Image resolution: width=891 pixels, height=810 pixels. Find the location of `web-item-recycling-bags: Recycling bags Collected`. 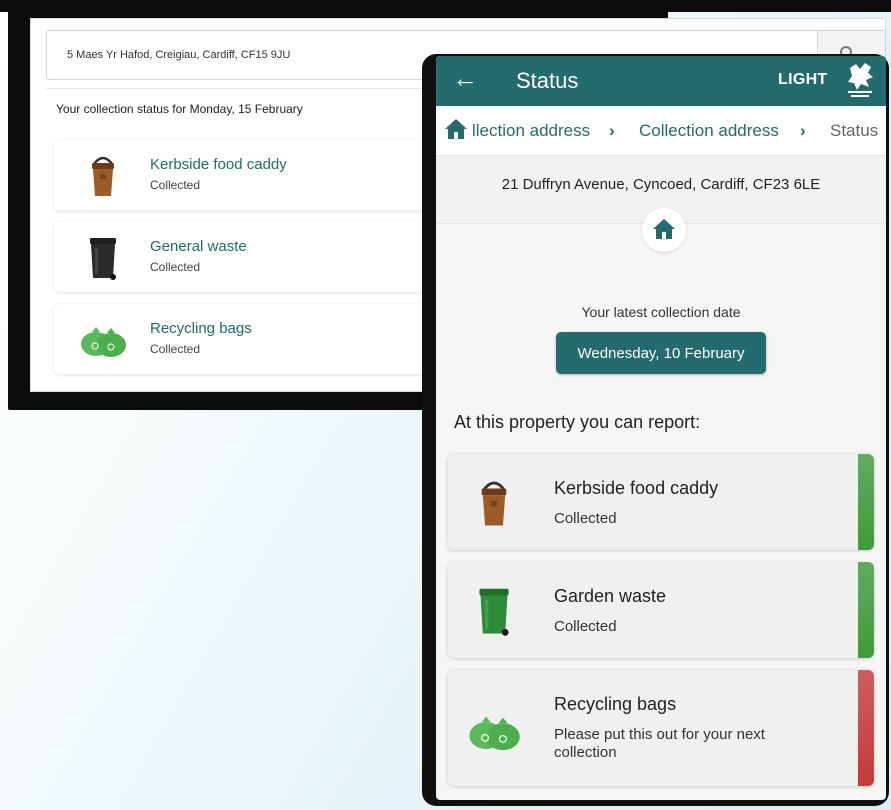

web-item-recycling-bags: Recycling bags Collected is located at coordinates (244, 339).